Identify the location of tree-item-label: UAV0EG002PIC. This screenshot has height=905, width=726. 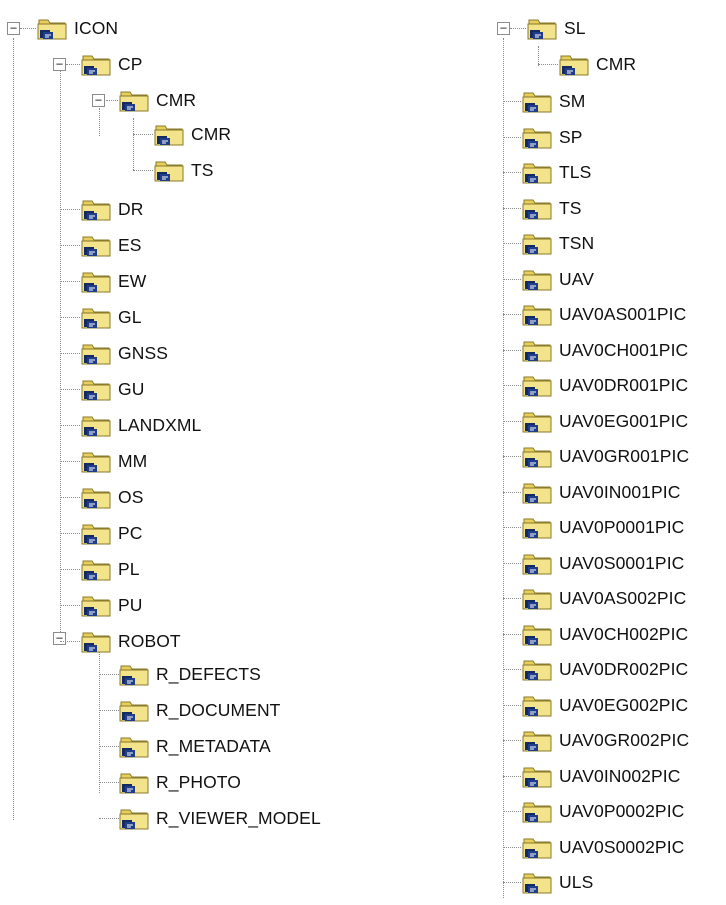
(624, 704).